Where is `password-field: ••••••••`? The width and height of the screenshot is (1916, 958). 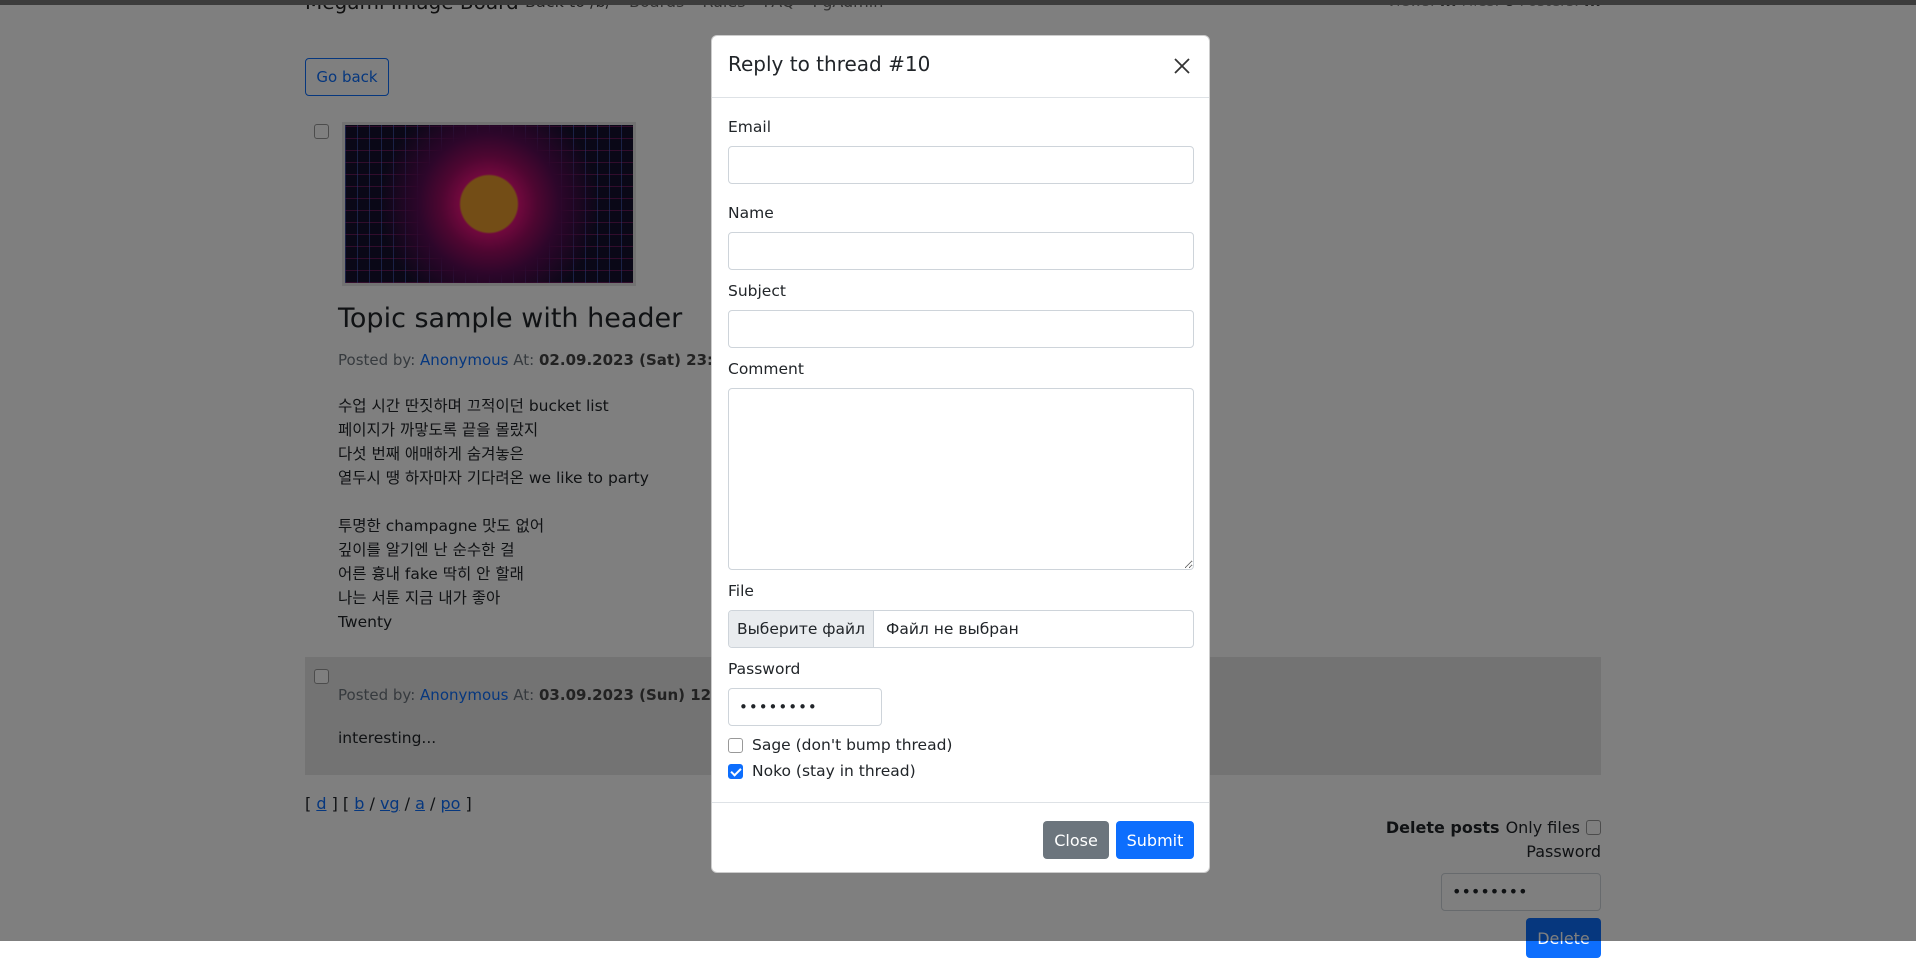
password-field: •••••••• is located at coordinates (805, 707).